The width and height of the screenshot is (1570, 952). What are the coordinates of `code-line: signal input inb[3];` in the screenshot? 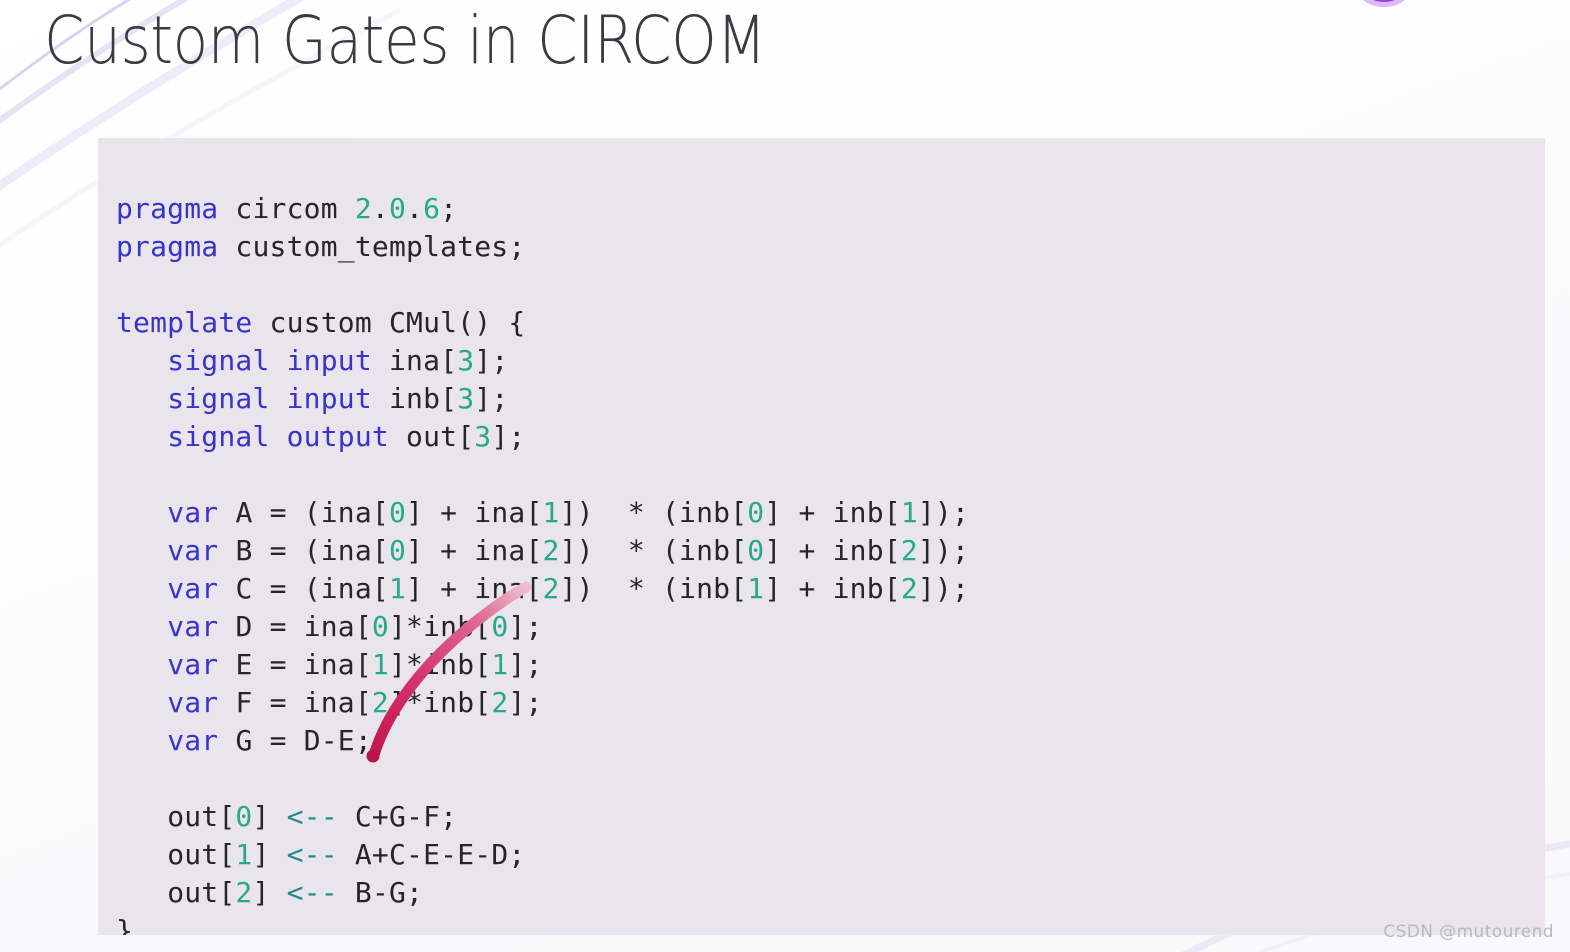 It's located at (338, 398).